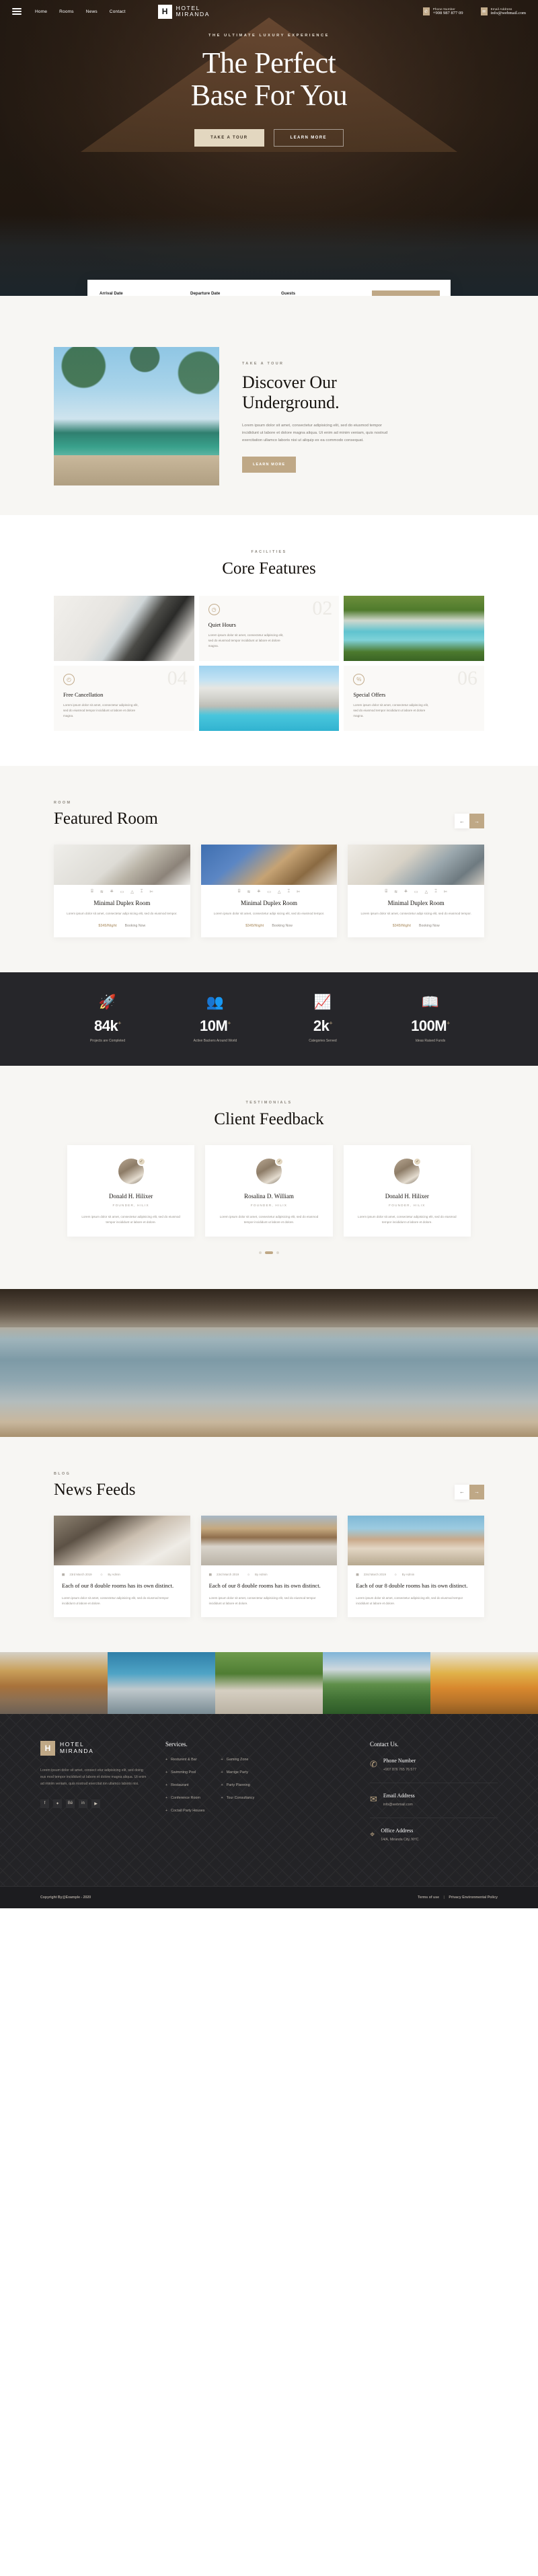 This screenshot has height=2576, width=538. What do you see at coordinates (92, 12) in the screenshot?
I see `nav-item-news: News` at bounding box center [92, 12].